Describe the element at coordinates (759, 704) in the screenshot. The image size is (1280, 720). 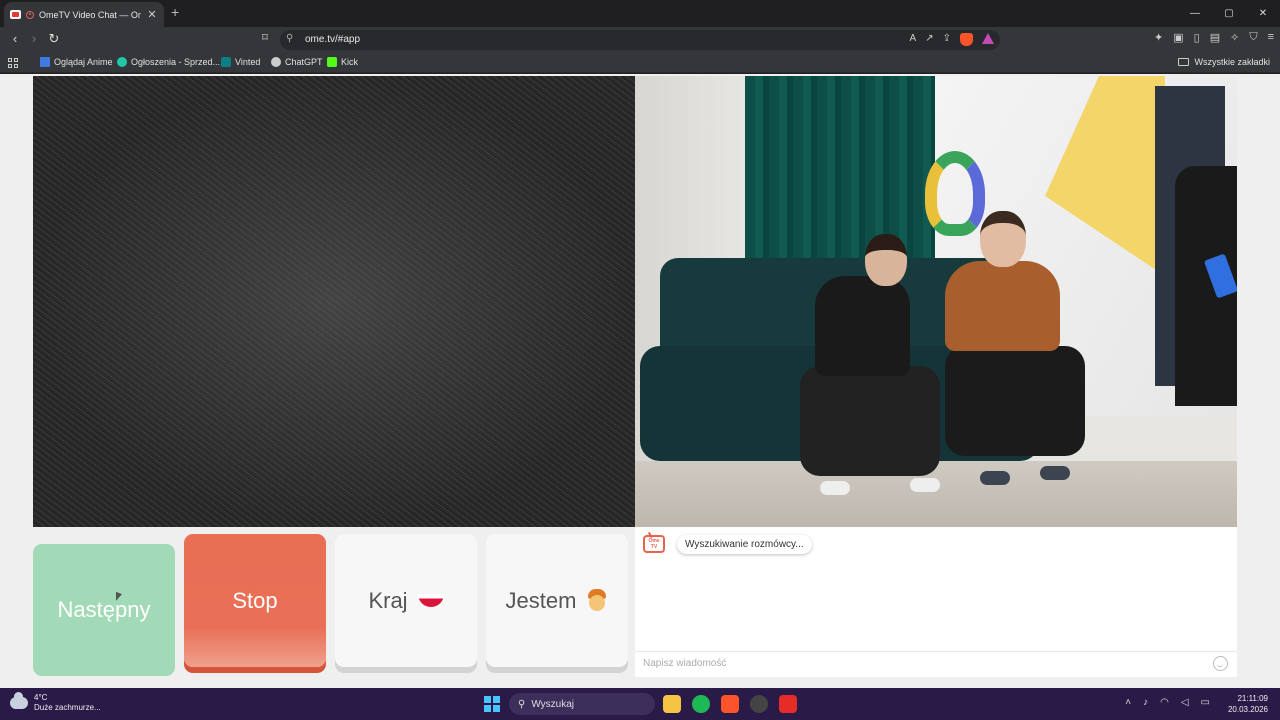
I see `steam-icon` at that location.